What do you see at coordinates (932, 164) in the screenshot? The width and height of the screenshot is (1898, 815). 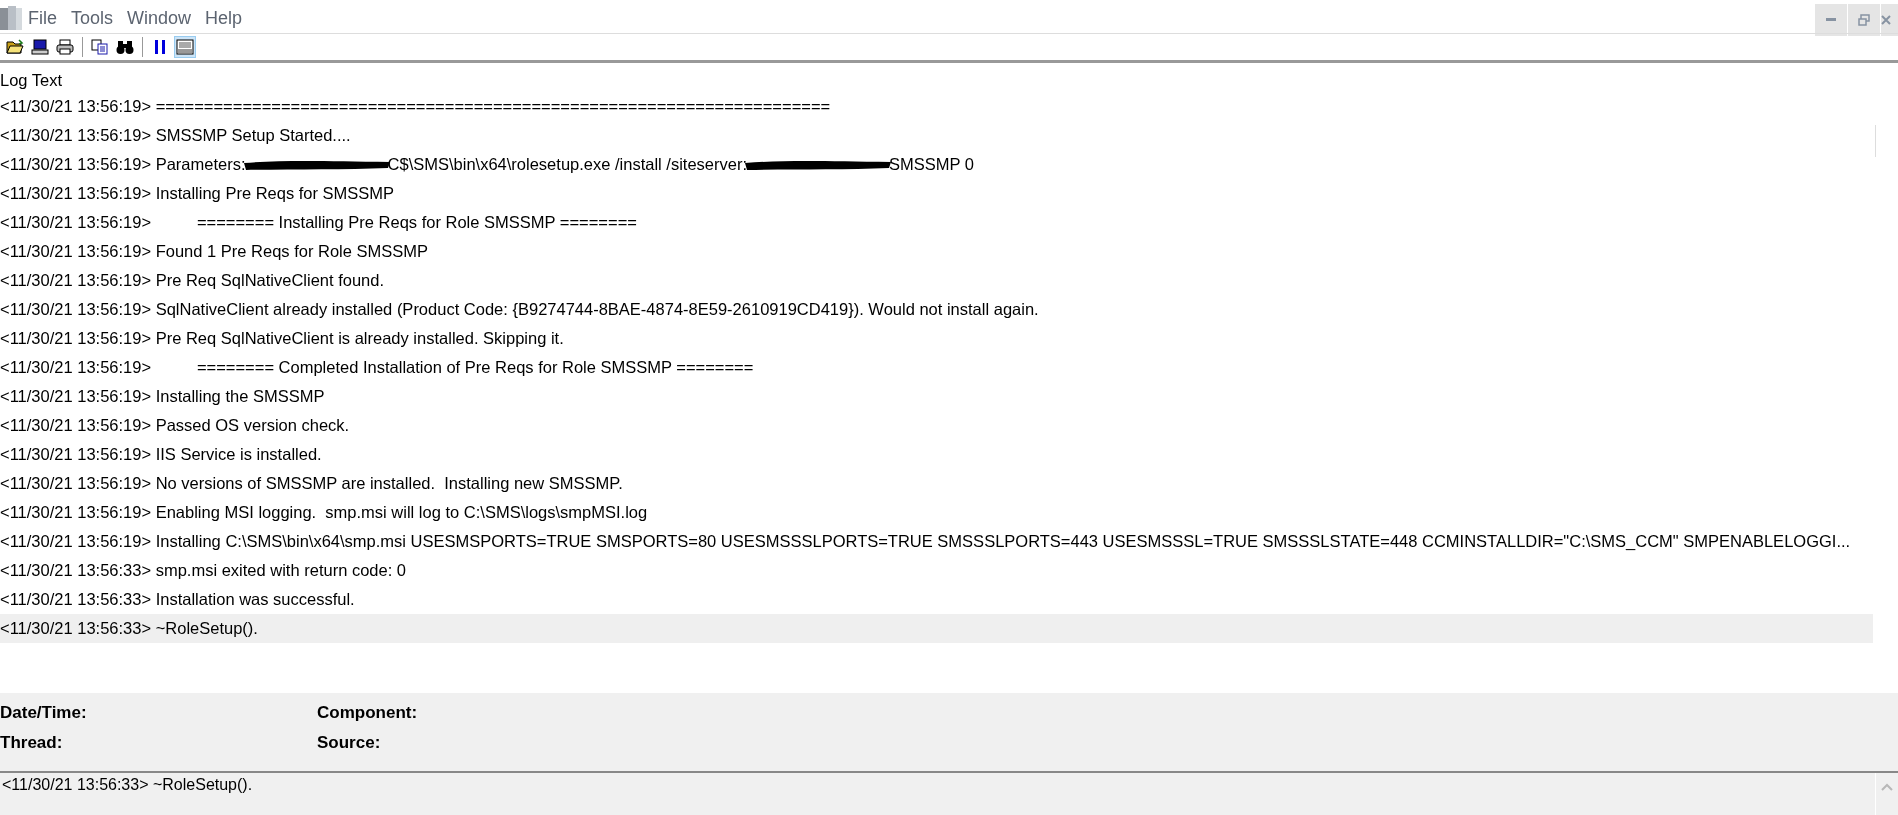 I see `log-text: SMSSMP 0` at bounding box center [932, 164].